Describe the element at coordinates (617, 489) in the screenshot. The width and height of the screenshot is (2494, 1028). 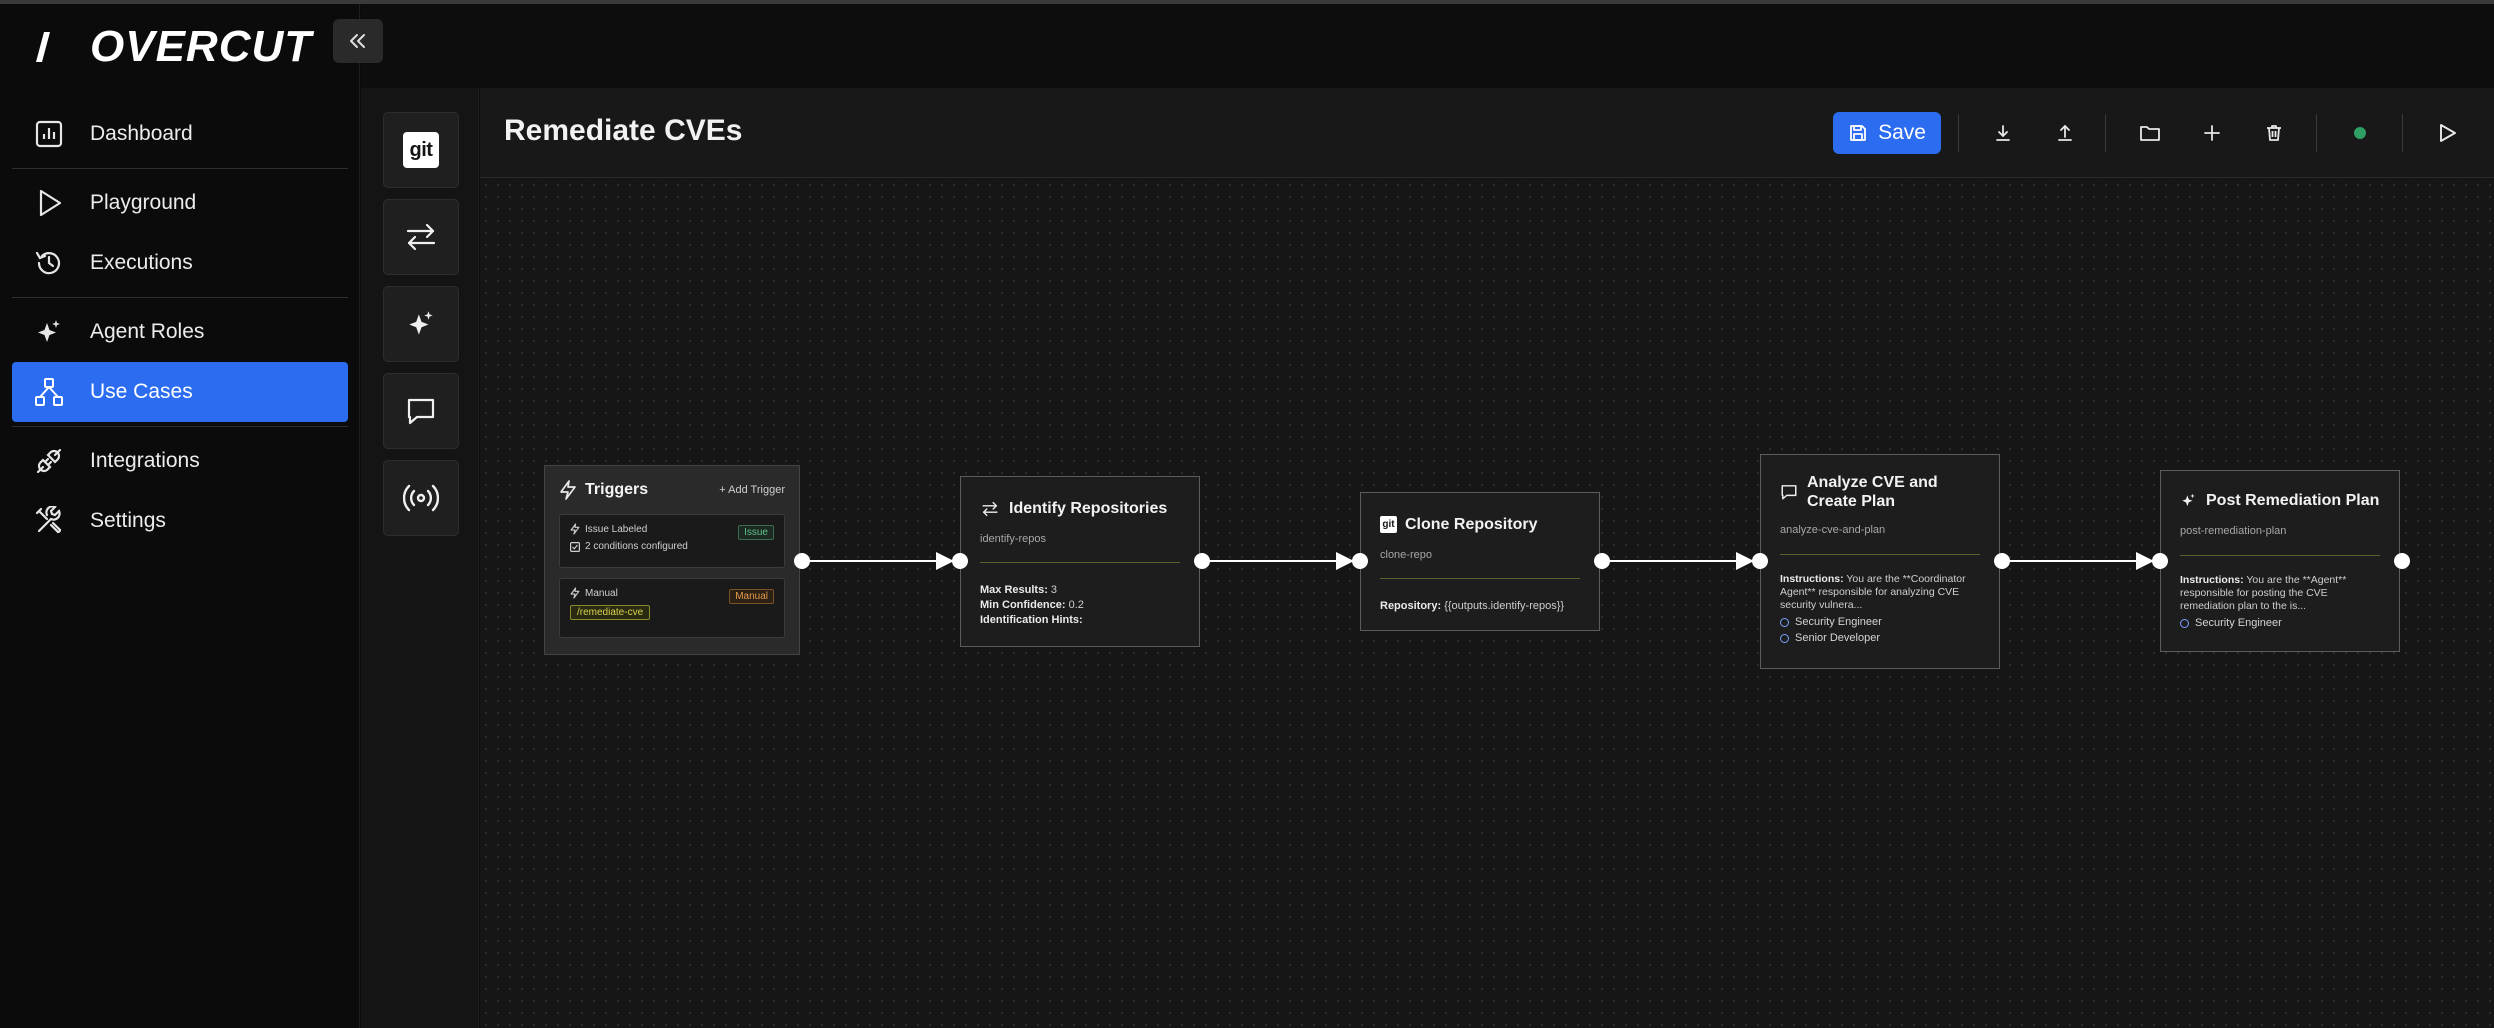
I see `triggers-title: Triggers` at that location.